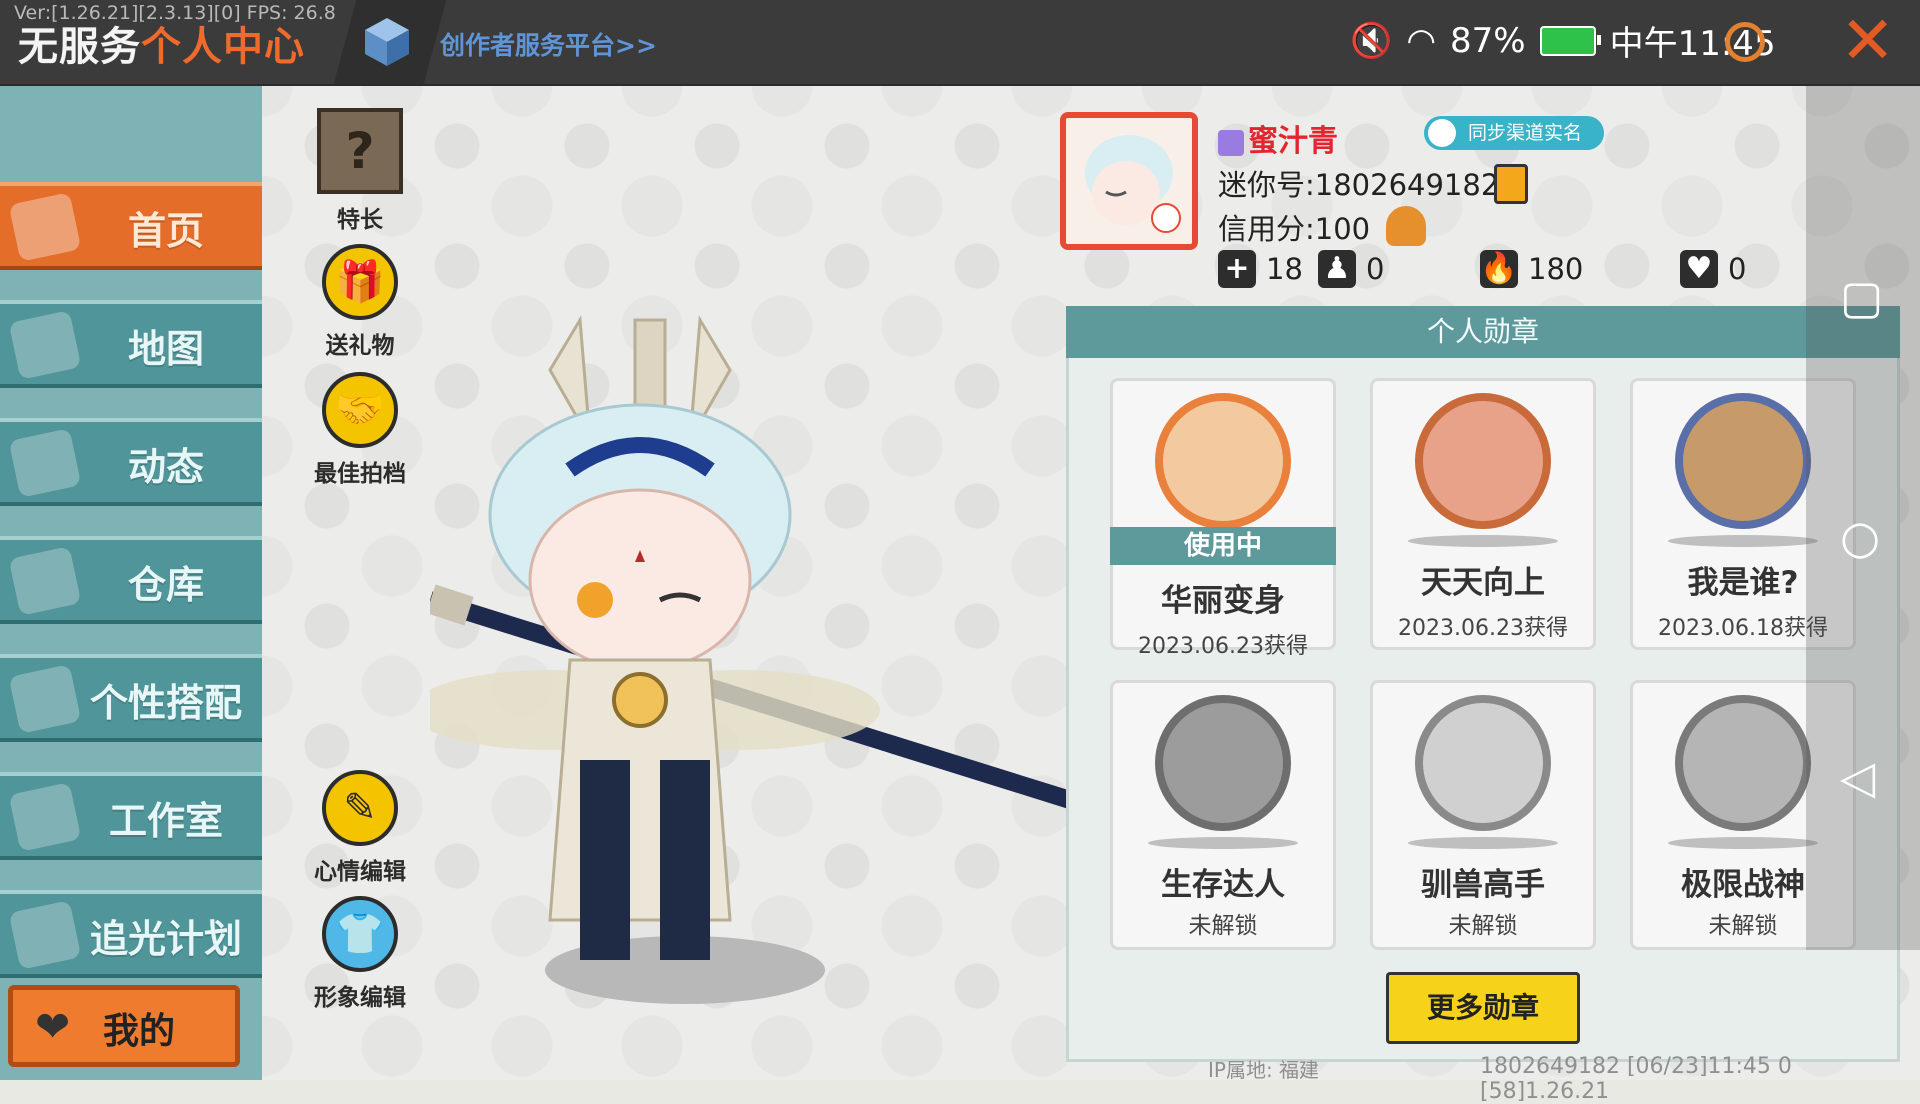 Image resolution: width=1920 pixels, height=1104 pixels. I want to click on home-circle-icon: ○, so click(1860, 537).